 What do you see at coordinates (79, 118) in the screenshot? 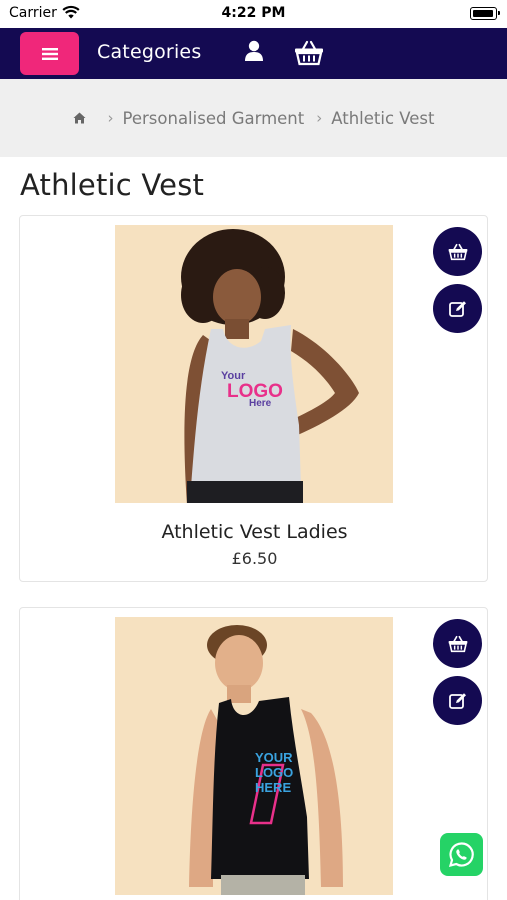
I see `home-icon` at bounding box center [79, 118].